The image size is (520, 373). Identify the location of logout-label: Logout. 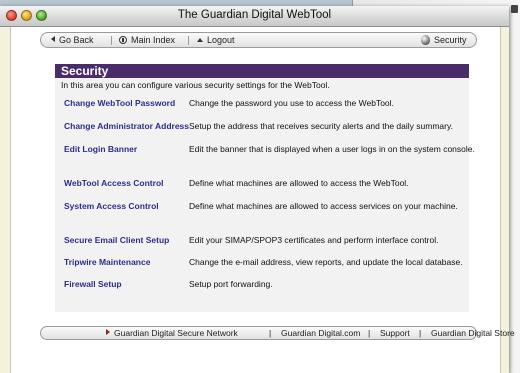
(221, 40).